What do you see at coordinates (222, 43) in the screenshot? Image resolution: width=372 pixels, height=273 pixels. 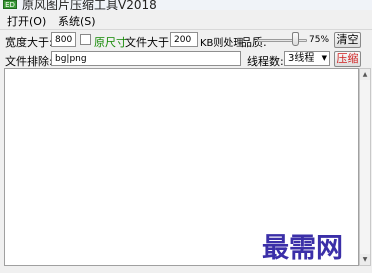 I see `kb-label: KB则处理` at bounding box center [222, 43].